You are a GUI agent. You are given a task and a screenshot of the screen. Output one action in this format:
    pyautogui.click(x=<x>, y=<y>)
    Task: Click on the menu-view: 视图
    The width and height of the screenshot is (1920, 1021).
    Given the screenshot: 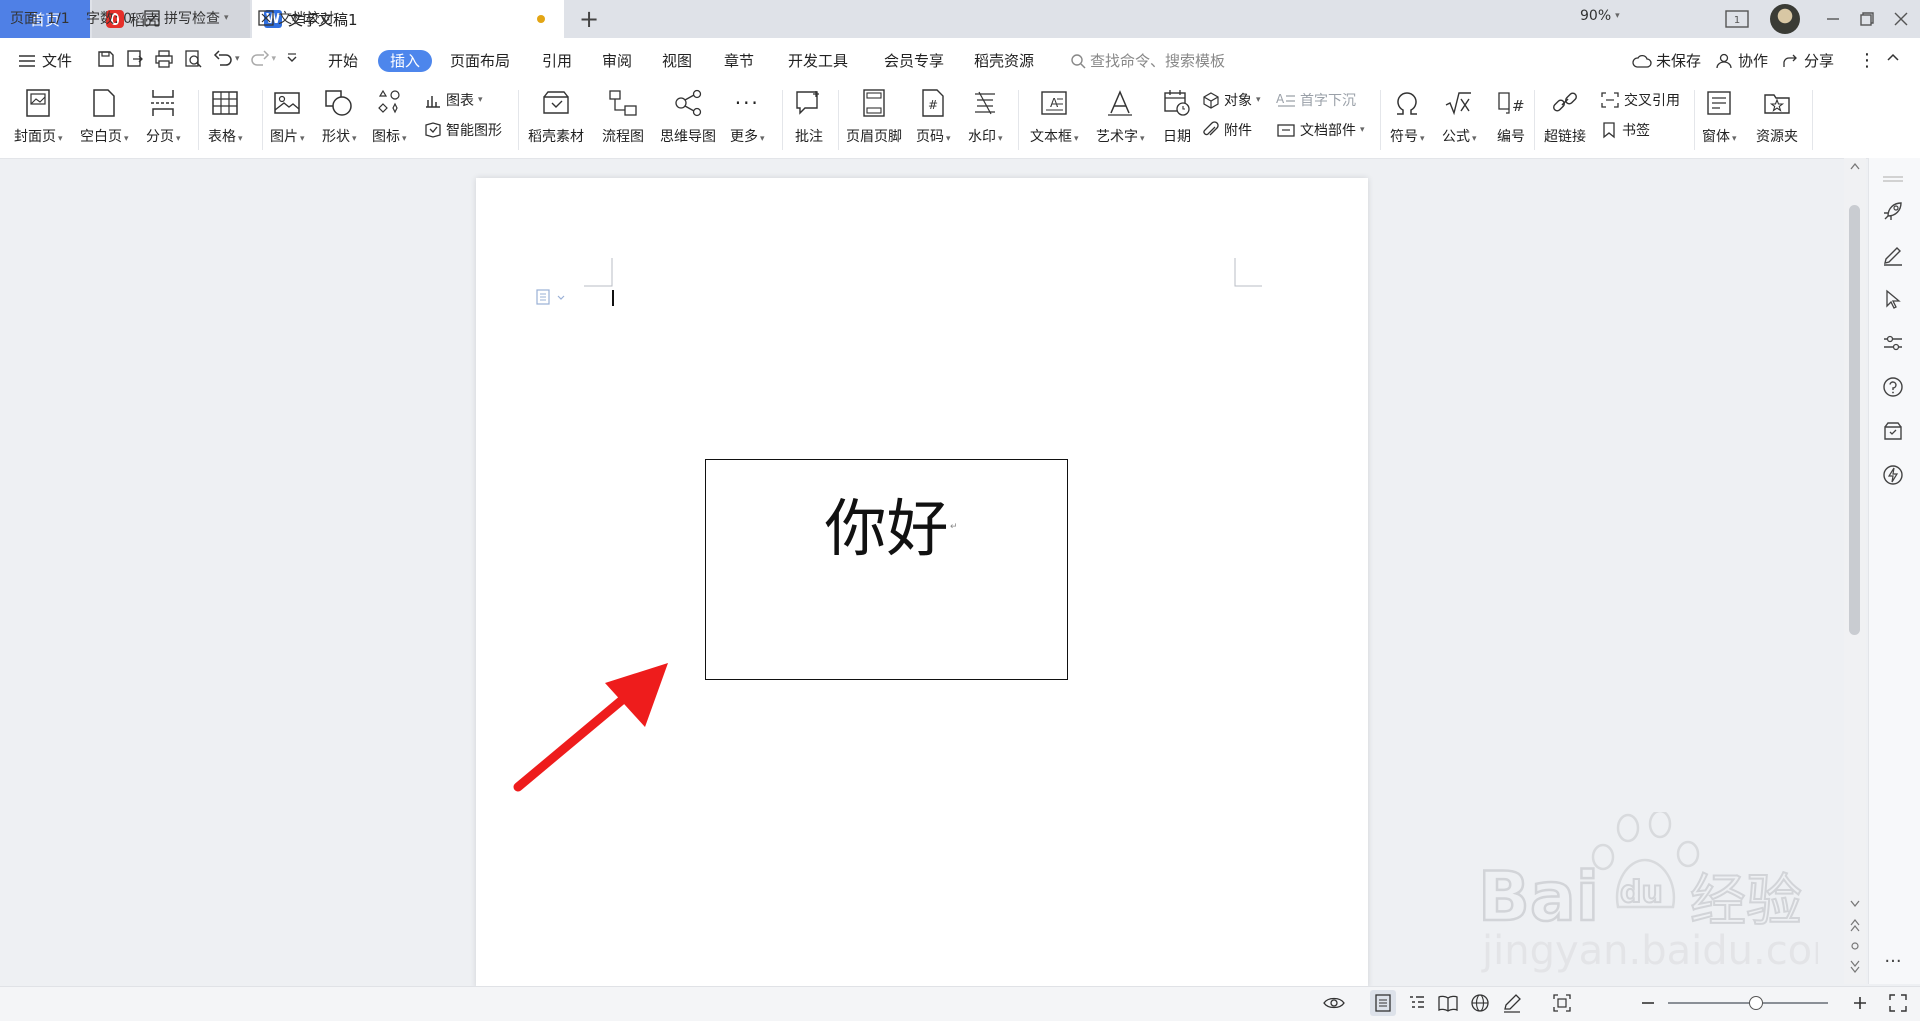 What is the action you would take?
    pyautogui.click(x=677, y=61)
    